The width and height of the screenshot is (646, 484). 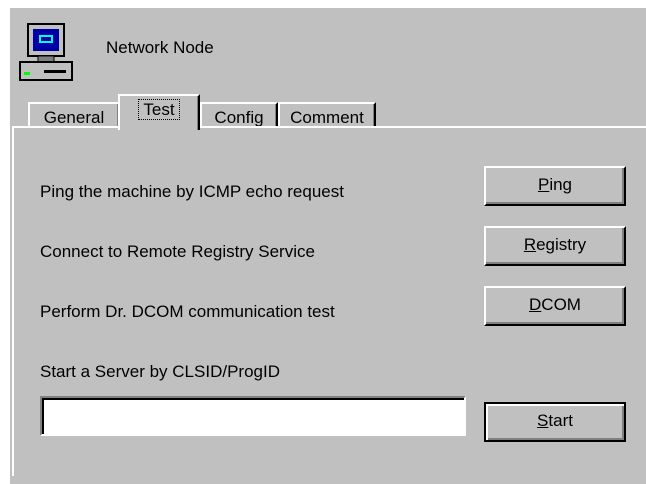 I want to click on tab-test-label: Test, so click(x=159, y=109).